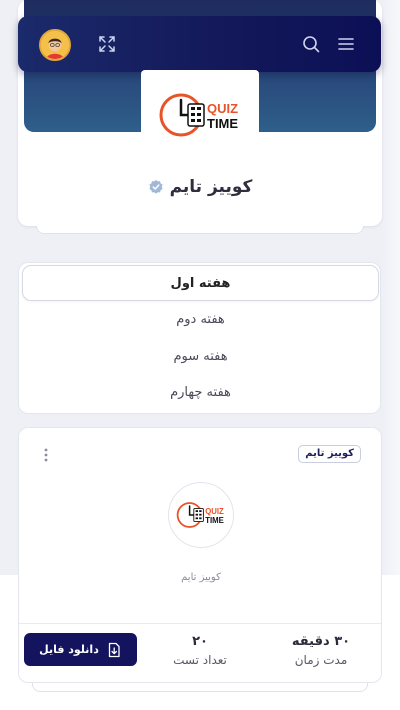 The image size is (400, 710). What do you see at coordinates (200, 623) in the screenshot?
I see `divider` at bounding box center [200, 623].